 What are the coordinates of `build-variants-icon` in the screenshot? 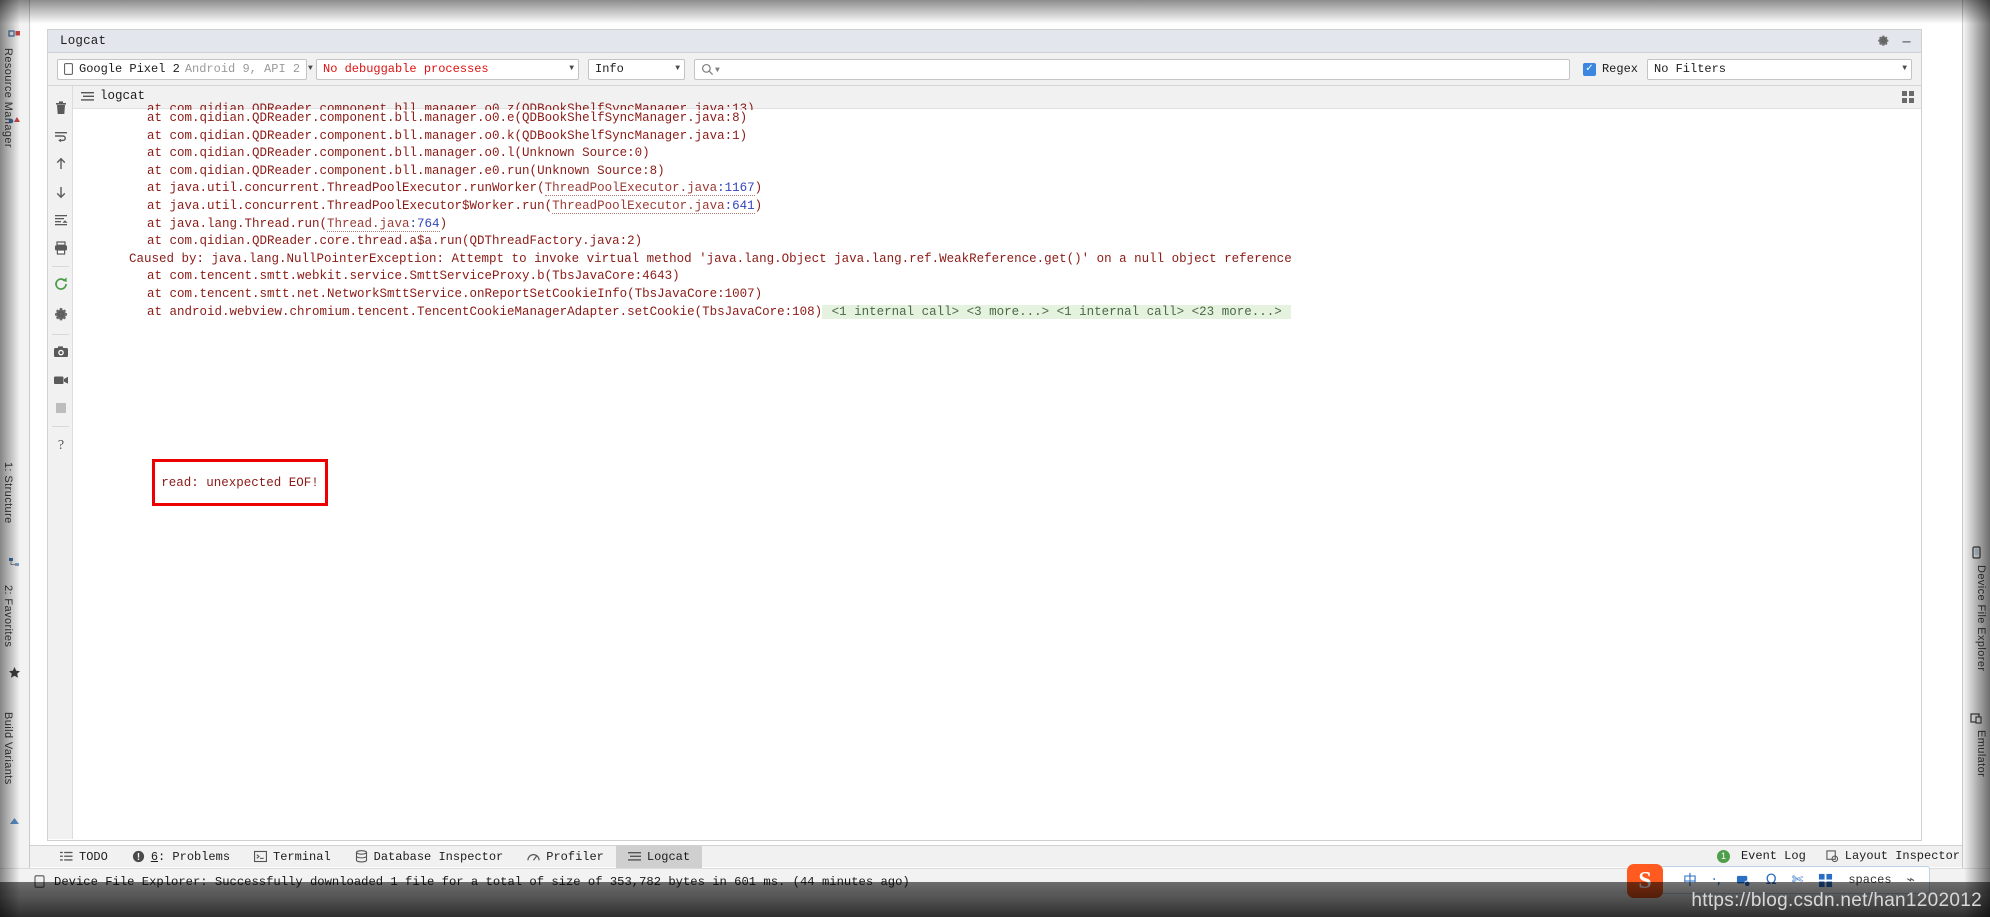 It's located at (14, 821).